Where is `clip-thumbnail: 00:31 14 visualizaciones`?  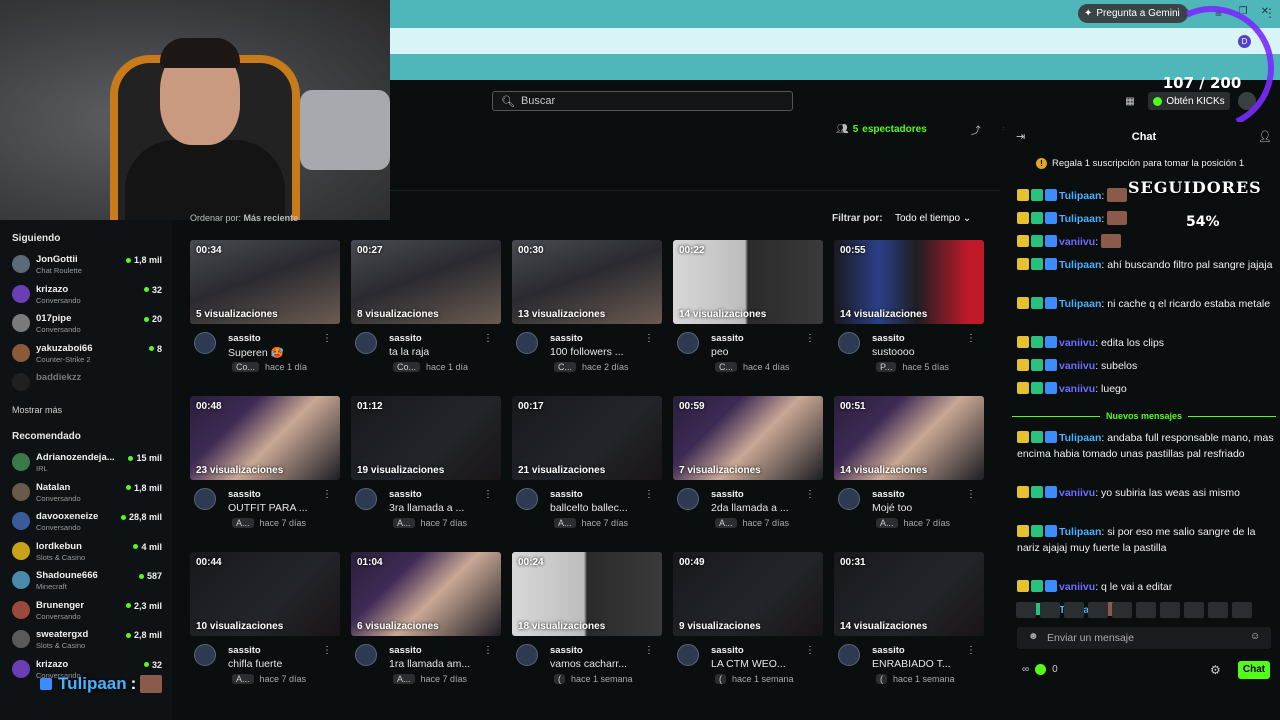 clip-thumbnail: 00:31 14 visualizaciones is located at coordinates (909, 594).